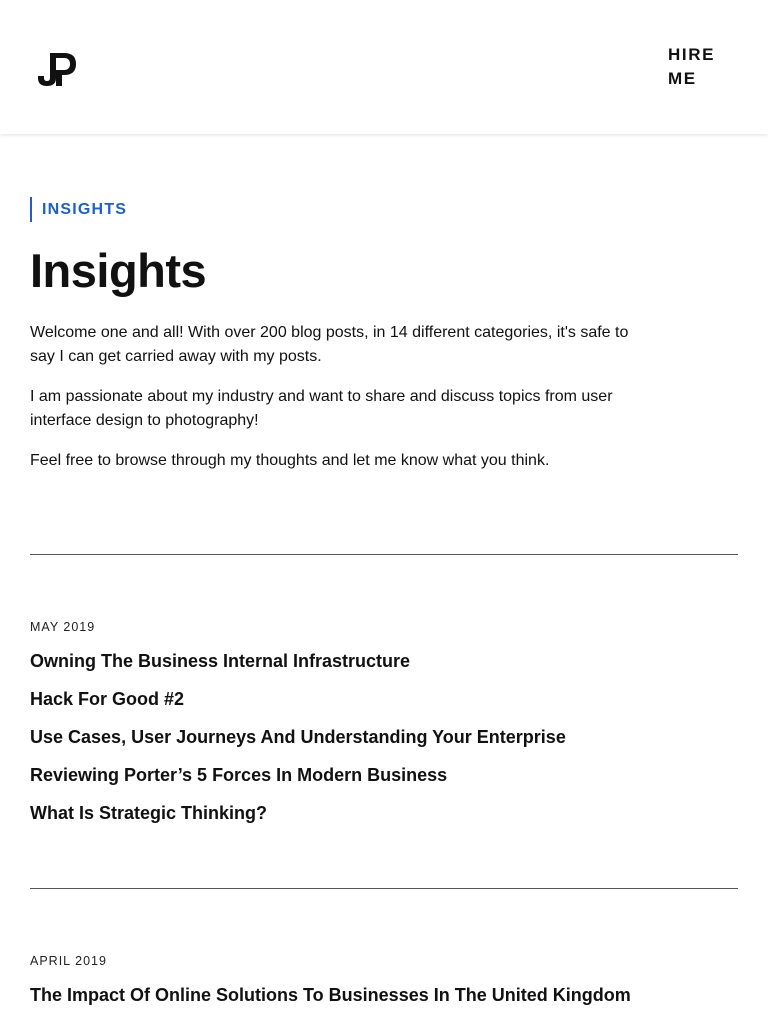 Image resolution: width=768 pixels, height=1024 pixels. Describe the element at coordinates (68, 961) in the screenshot. I see `archive-month-heading: APRIL 2019` at that location.